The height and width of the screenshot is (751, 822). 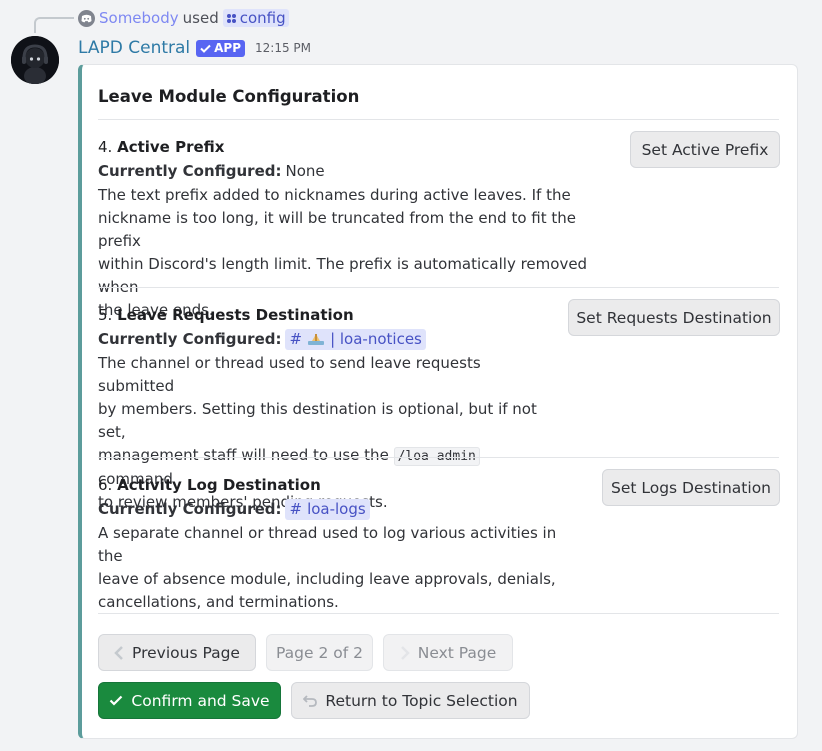 What do you see at coordinates (405, 652) in the screenshot?
I see `chevron-right-icon` at bounding box center [405, 652].